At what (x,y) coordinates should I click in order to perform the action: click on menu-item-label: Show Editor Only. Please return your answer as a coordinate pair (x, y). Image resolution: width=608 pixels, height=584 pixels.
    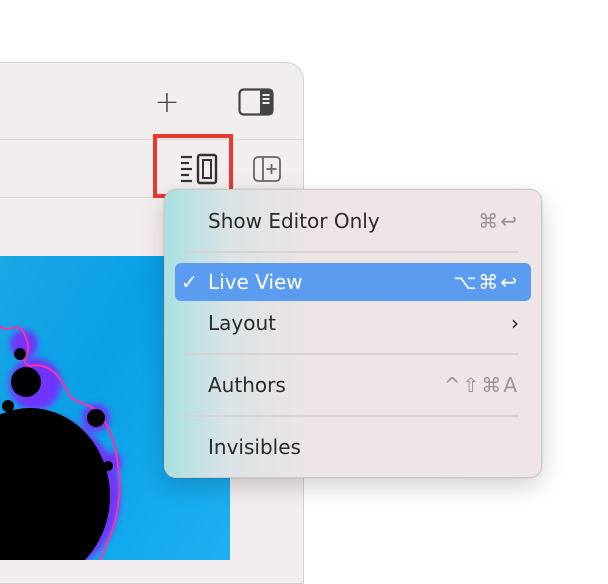
    Looking at the image, I should click on (294, 221).